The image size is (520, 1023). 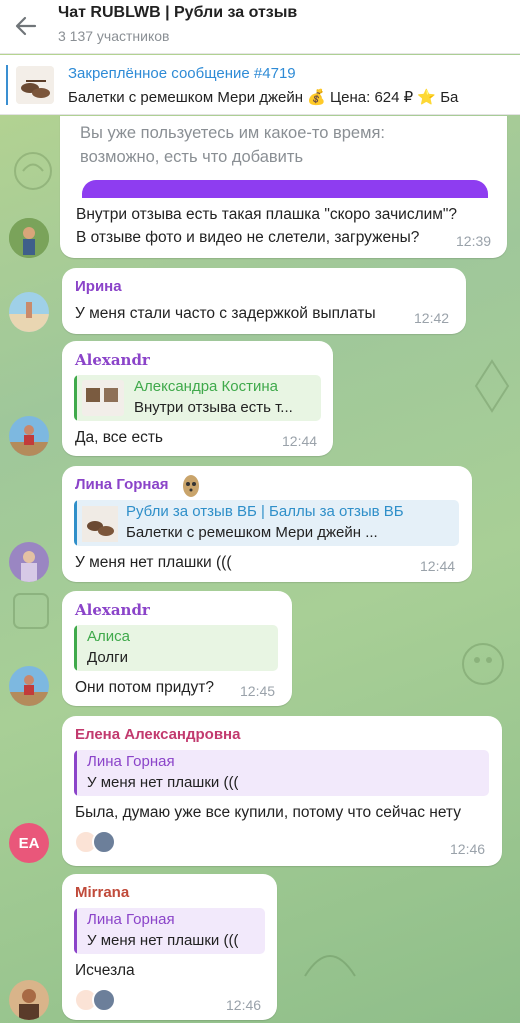 I want to click on pinned-indicator, so click(x=7, y=85).